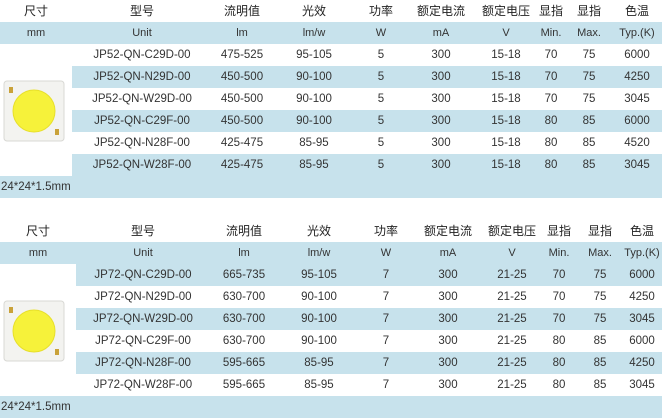 This screenshot has height=419, width=662. Describe the element at coordinates (637, 99) in the screenshot. I see `cell-cct: 3045` at that location.